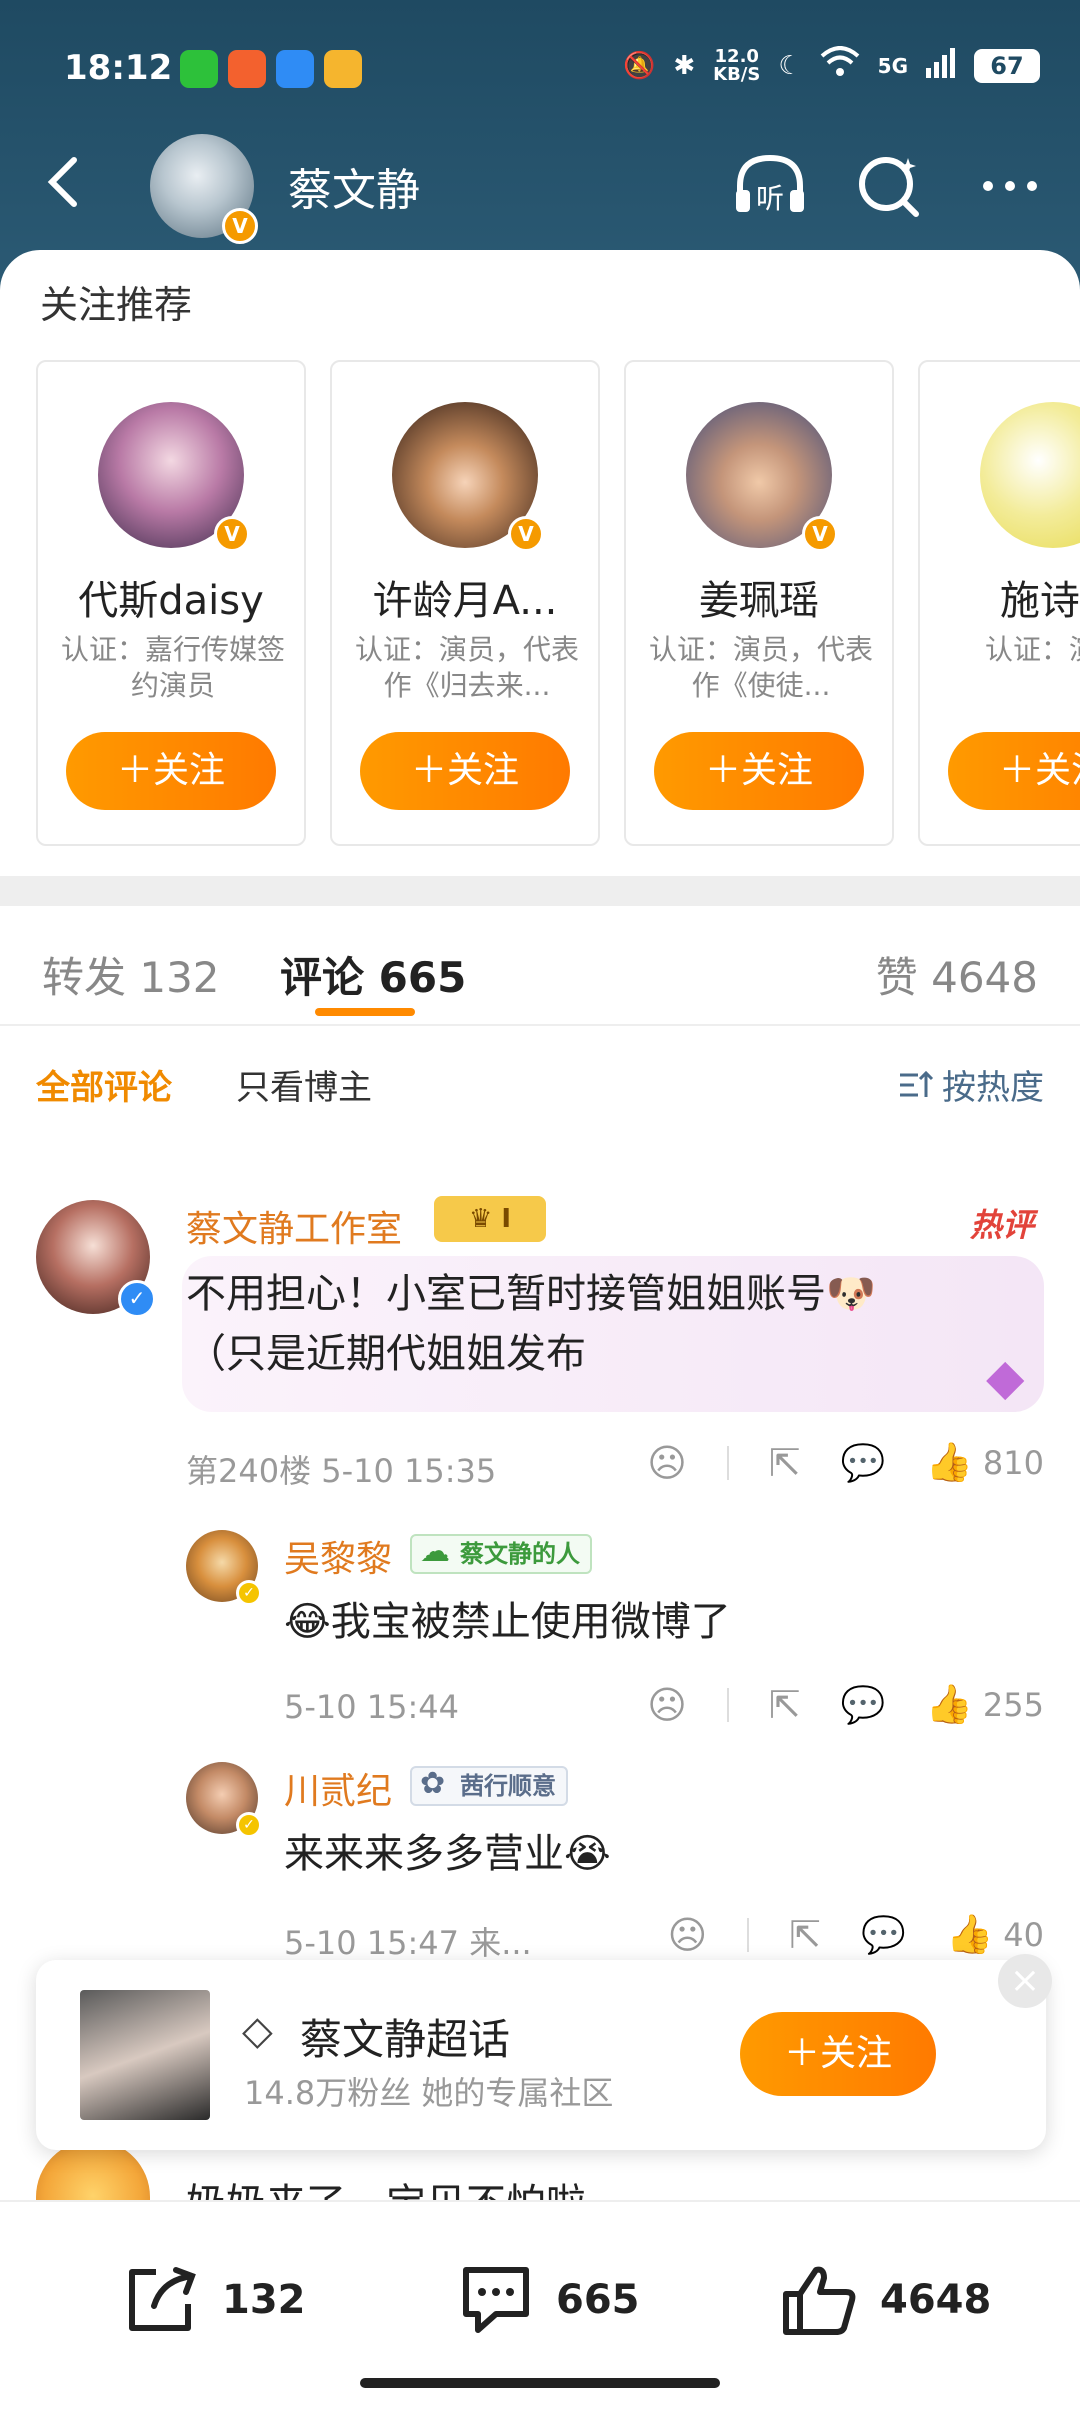 The height and width of the screenshot is (2412, 1080). I want to click on recommend-desc: 认证：嘉行传媒签约演员, so click(172, 667).